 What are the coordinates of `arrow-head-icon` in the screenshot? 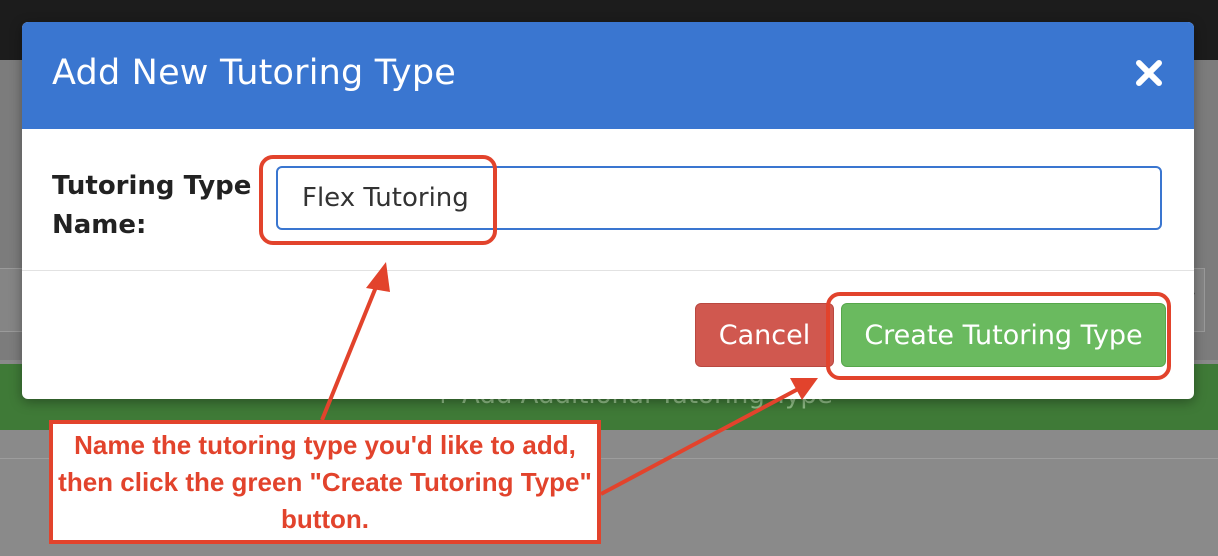 It's located at (378, 277).